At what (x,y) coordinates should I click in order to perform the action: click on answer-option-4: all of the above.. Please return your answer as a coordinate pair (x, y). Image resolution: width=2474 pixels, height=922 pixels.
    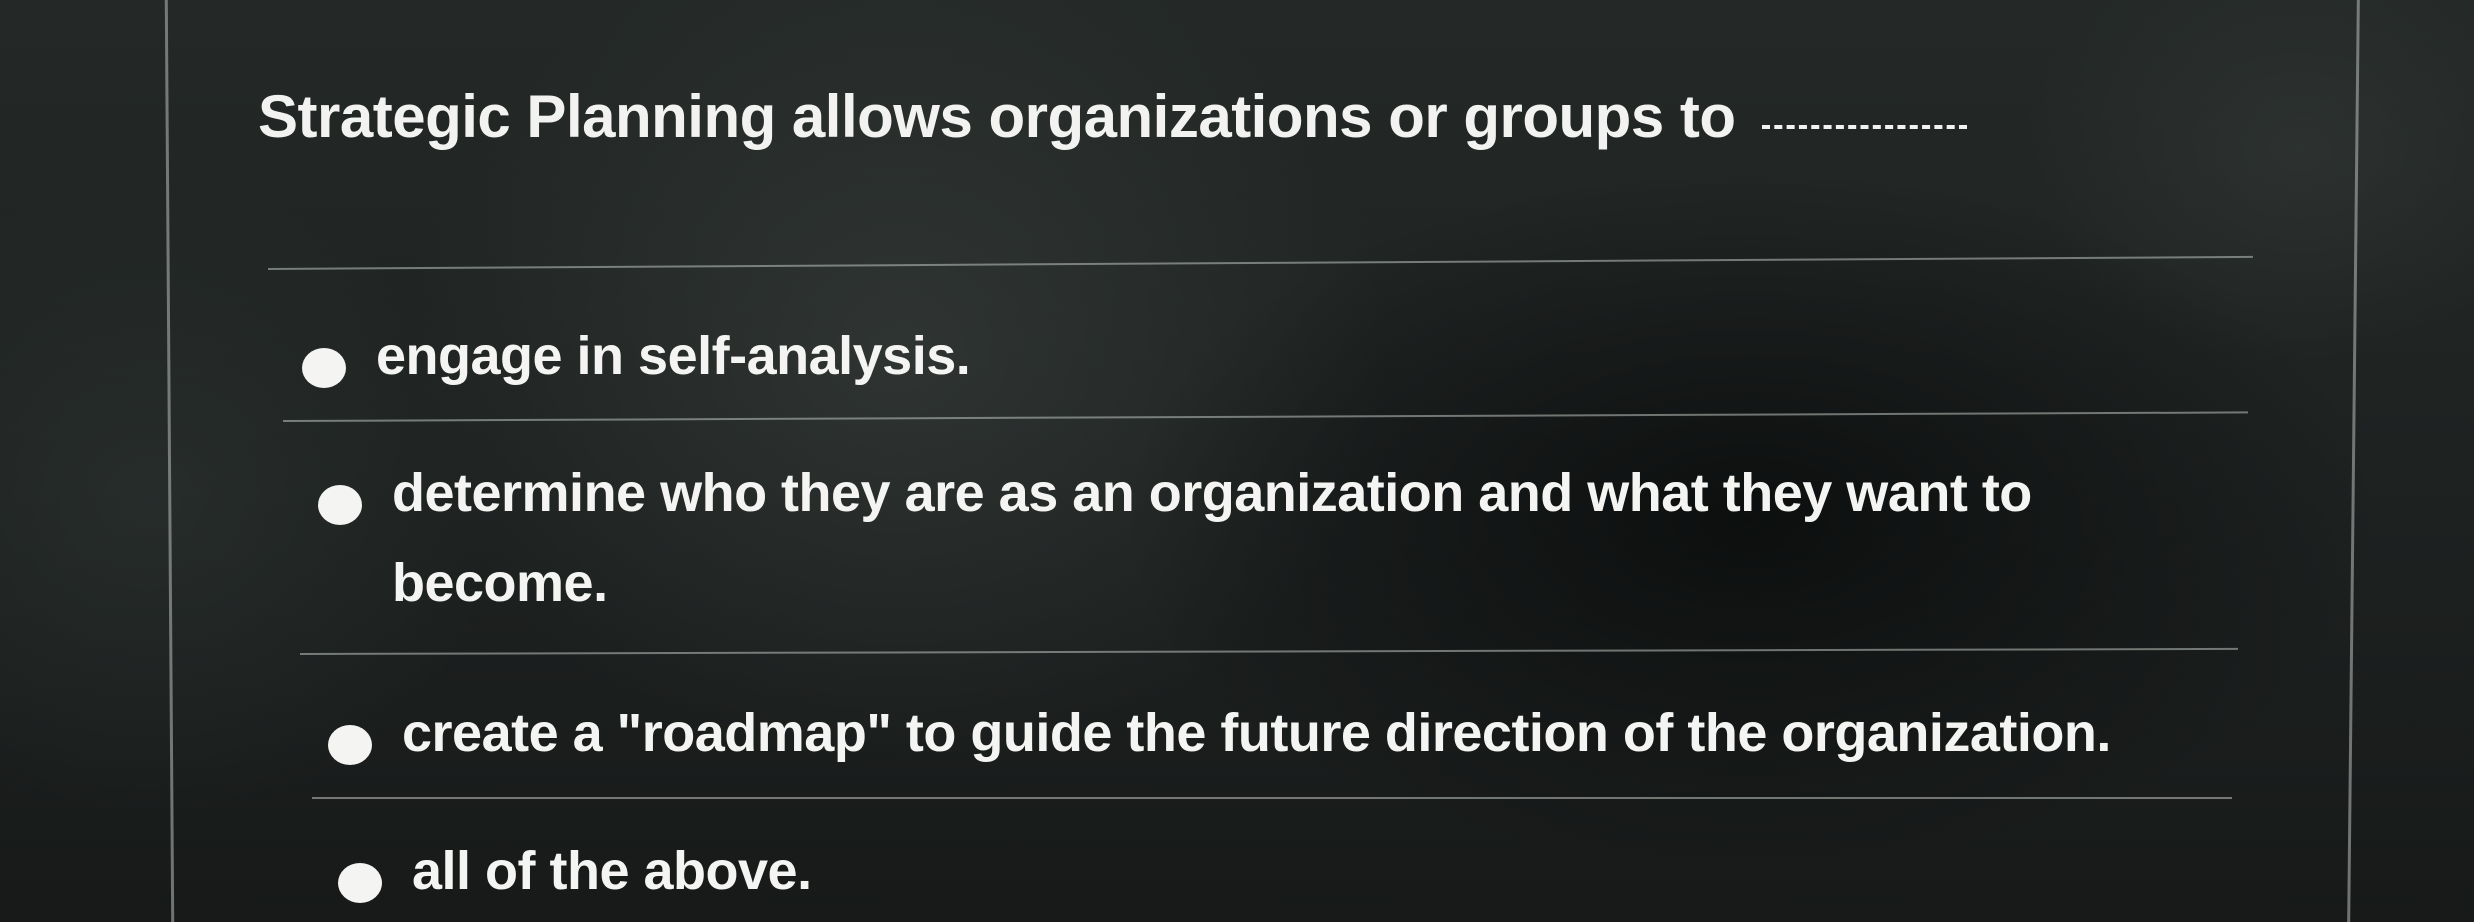
    Looking at the image, I should click on (575, 878).